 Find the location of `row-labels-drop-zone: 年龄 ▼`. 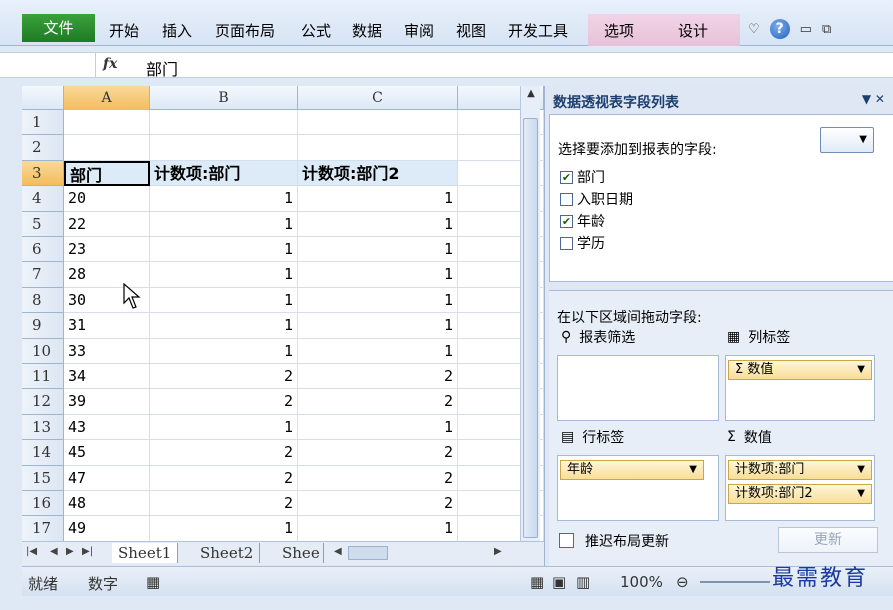

row-labels-drop-zone: 年龄 ▼ is located at coordinates (638, 488).